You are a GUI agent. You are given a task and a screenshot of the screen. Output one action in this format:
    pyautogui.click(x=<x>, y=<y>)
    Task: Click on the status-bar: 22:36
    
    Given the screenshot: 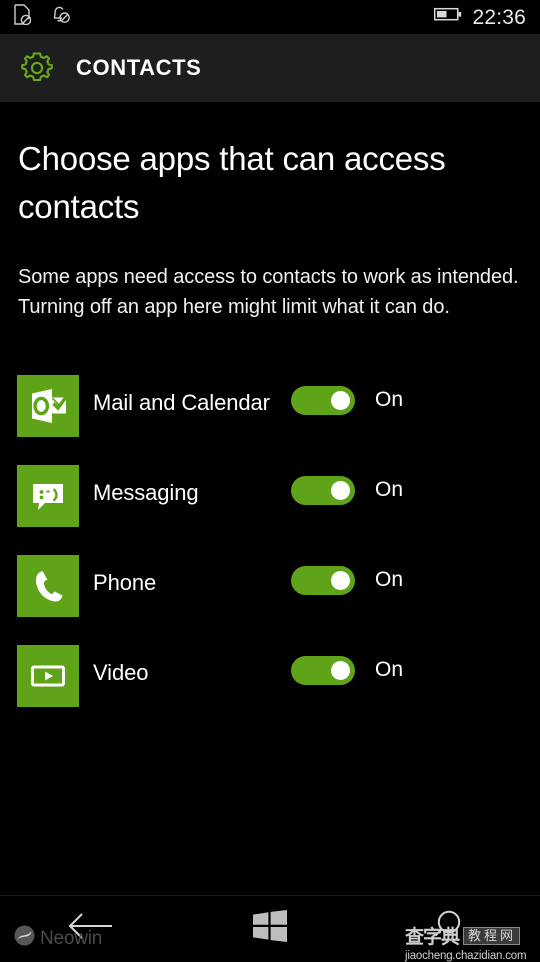 What is the action you would take?
    pyautogui.click(x=270, y=17)
    